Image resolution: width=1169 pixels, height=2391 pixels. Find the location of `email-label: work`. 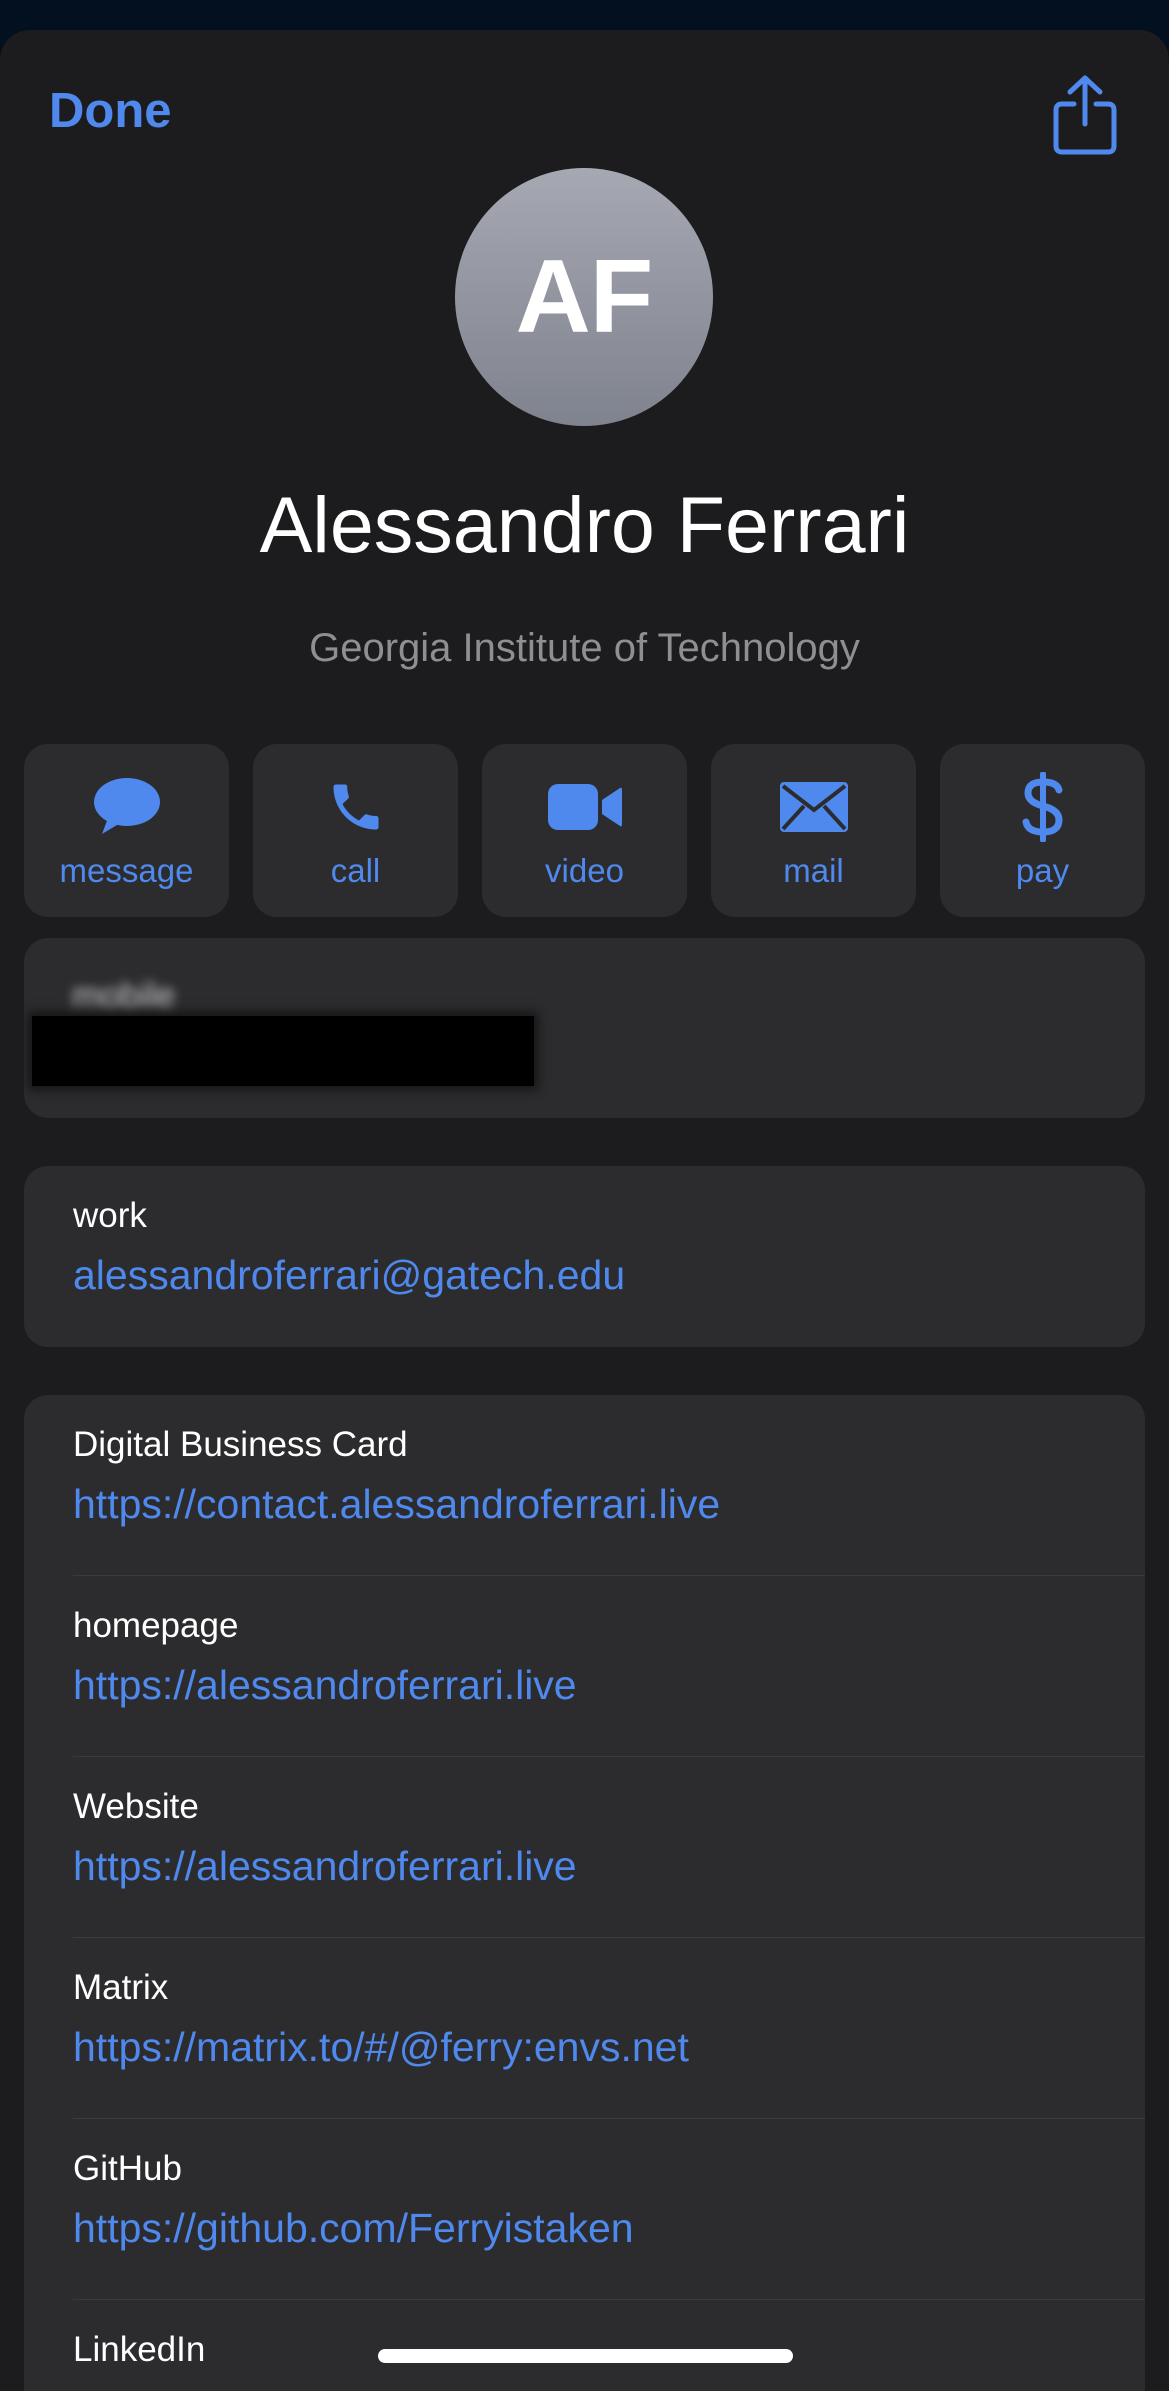

email-label: work is located at coordinates (110, 1215).